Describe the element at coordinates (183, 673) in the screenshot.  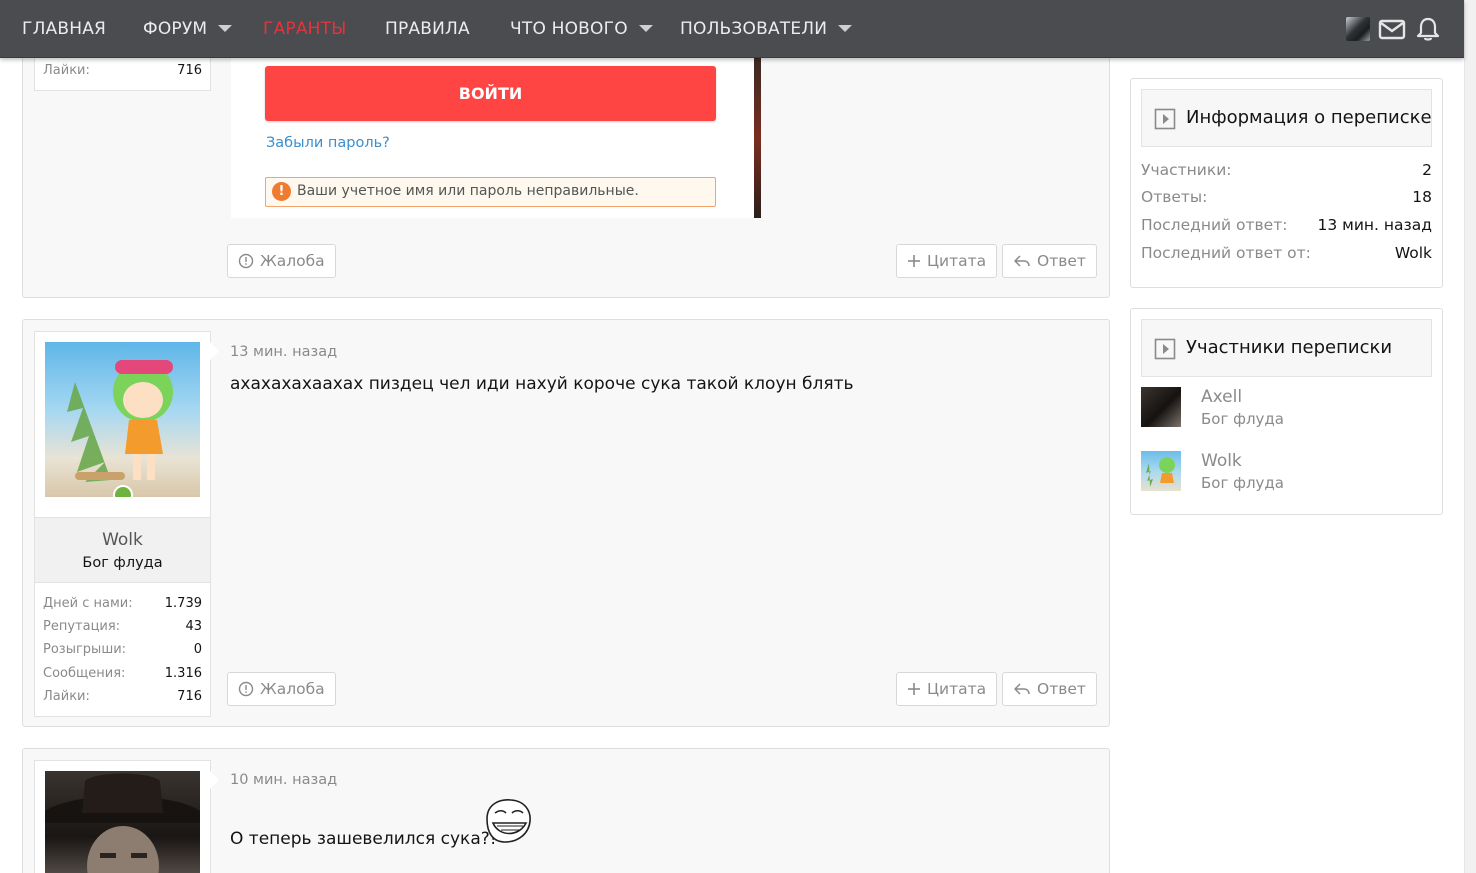
I see `stat-value: 1.316` at that location.